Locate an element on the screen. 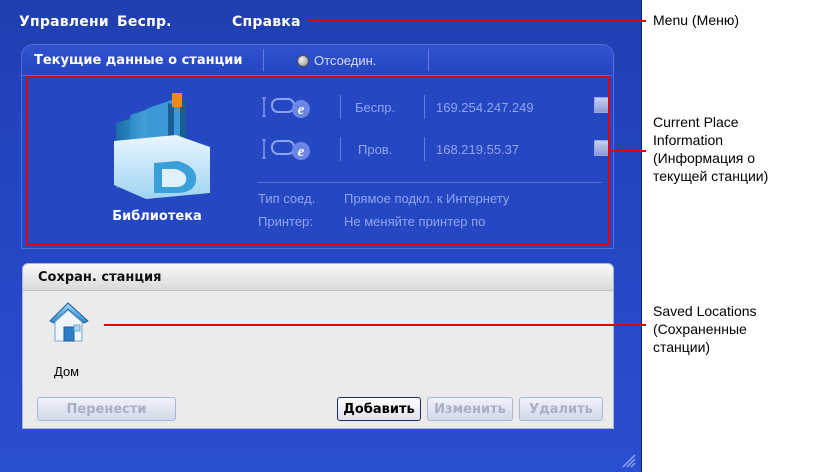 The image size is (814, 472). callout-line-text: Current Place is located at coordinates (696, 122).